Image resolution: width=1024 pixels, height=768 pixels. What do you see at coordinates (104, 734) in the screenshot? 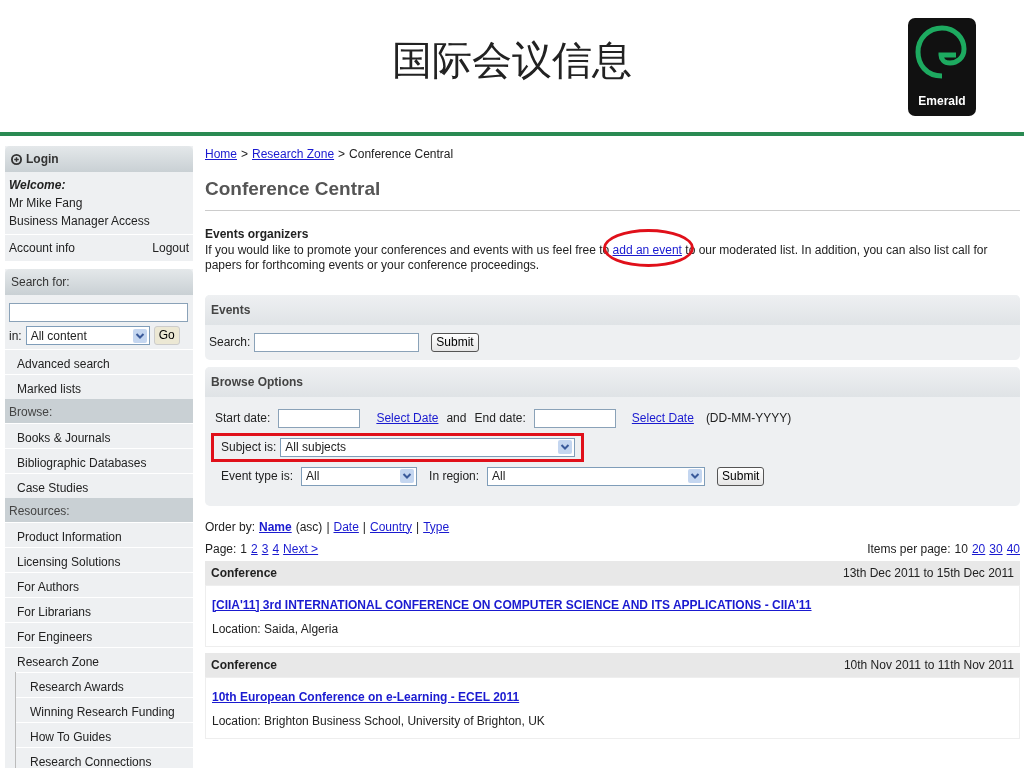
I see `sidebar-link: How To Guides` at bounding box center [104, 734].